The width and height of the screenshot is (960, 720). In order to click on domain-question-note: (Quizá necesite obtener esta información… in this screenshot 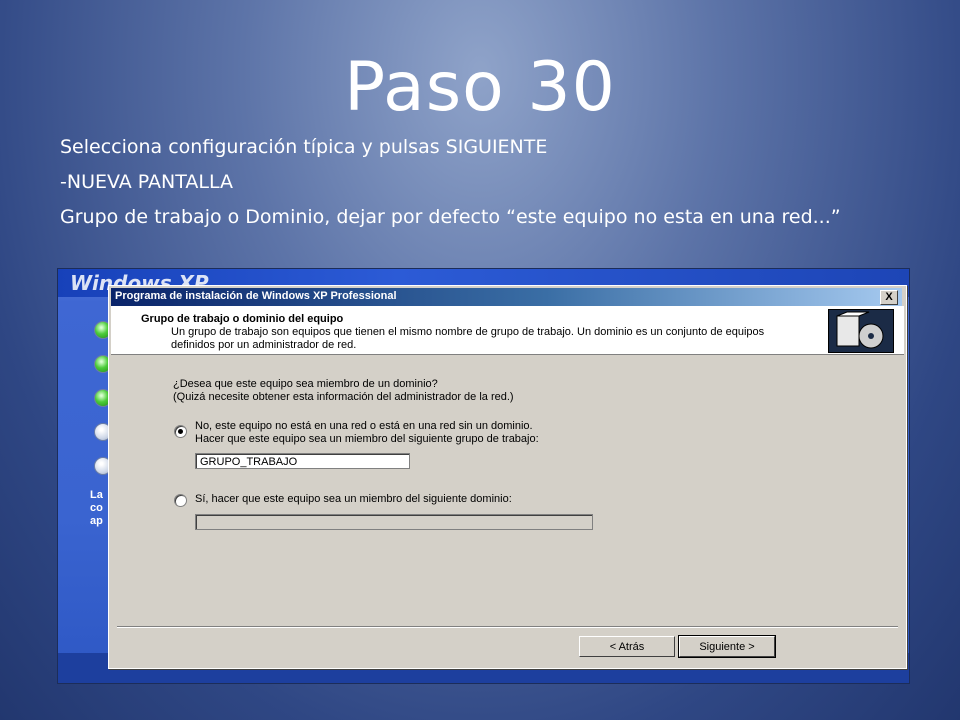, I will do `click(343, 397)`.